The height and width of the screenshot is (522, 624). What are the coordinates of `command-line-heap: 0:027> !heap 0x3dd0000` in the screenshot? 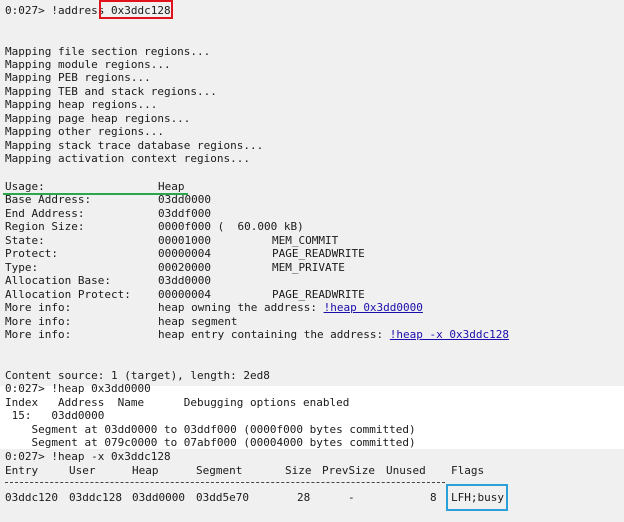 It's located at (78, 388).